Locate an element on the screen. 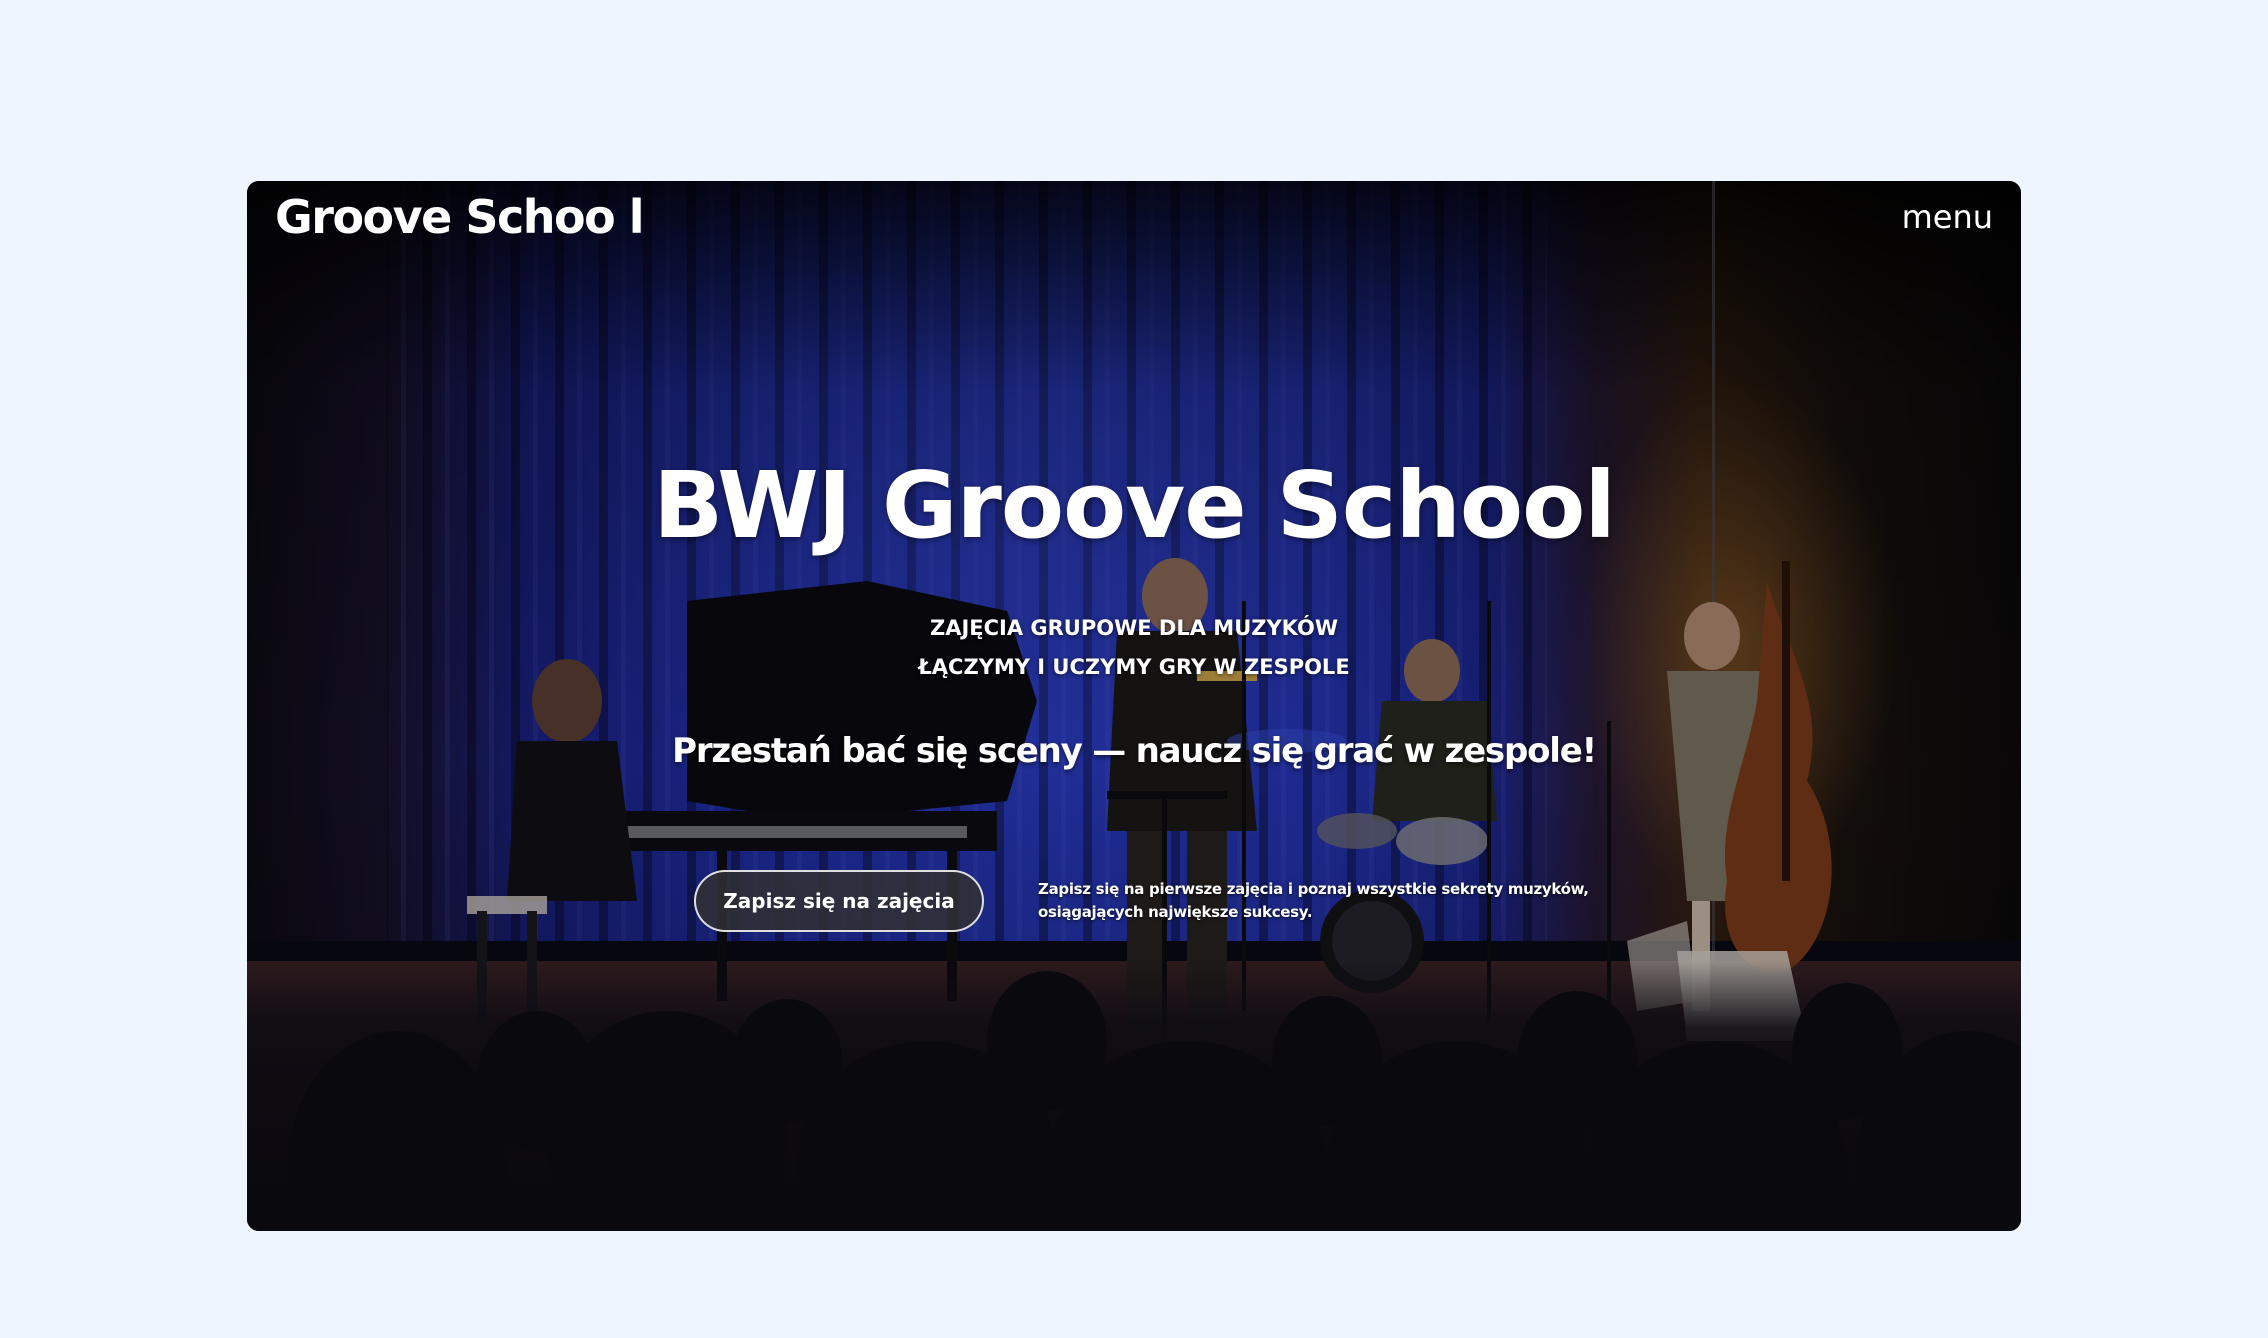  hero-subtitle-line-1: ZAJĘCIA GRUPOWE DLA MUZYKÓW is located at coordinates (1134, 628).